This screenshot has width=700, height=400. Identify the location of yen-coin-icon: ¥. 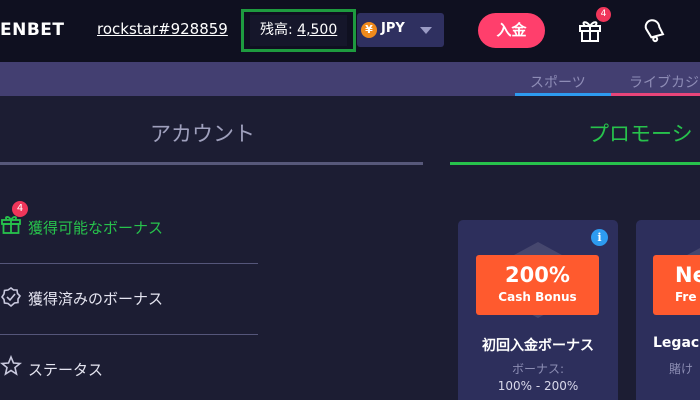
(369, 30).